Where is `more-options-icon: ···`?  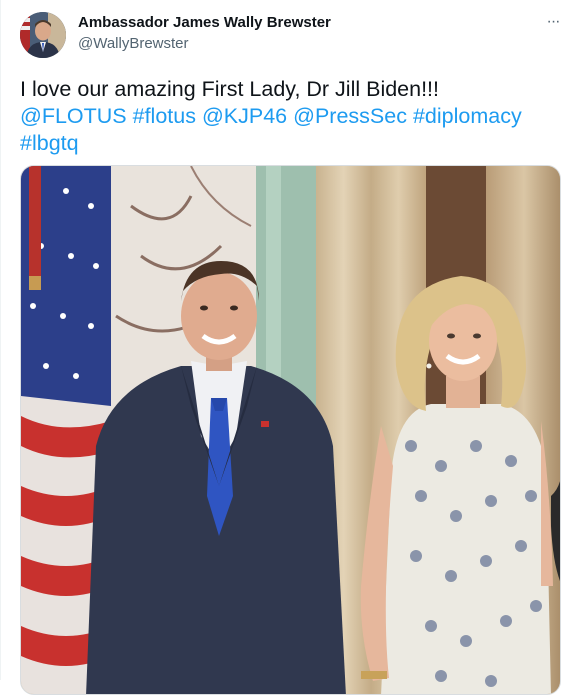 more-options-icon: ··· is located at coordinates (553, 22).